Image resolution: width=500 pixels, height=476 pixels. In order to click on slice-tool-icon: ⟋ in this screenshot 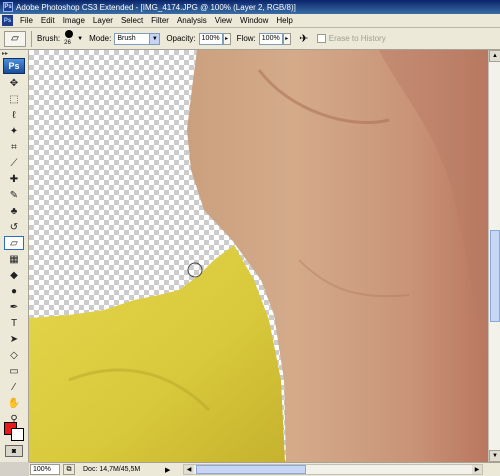, I will do `click(14, 163)`.